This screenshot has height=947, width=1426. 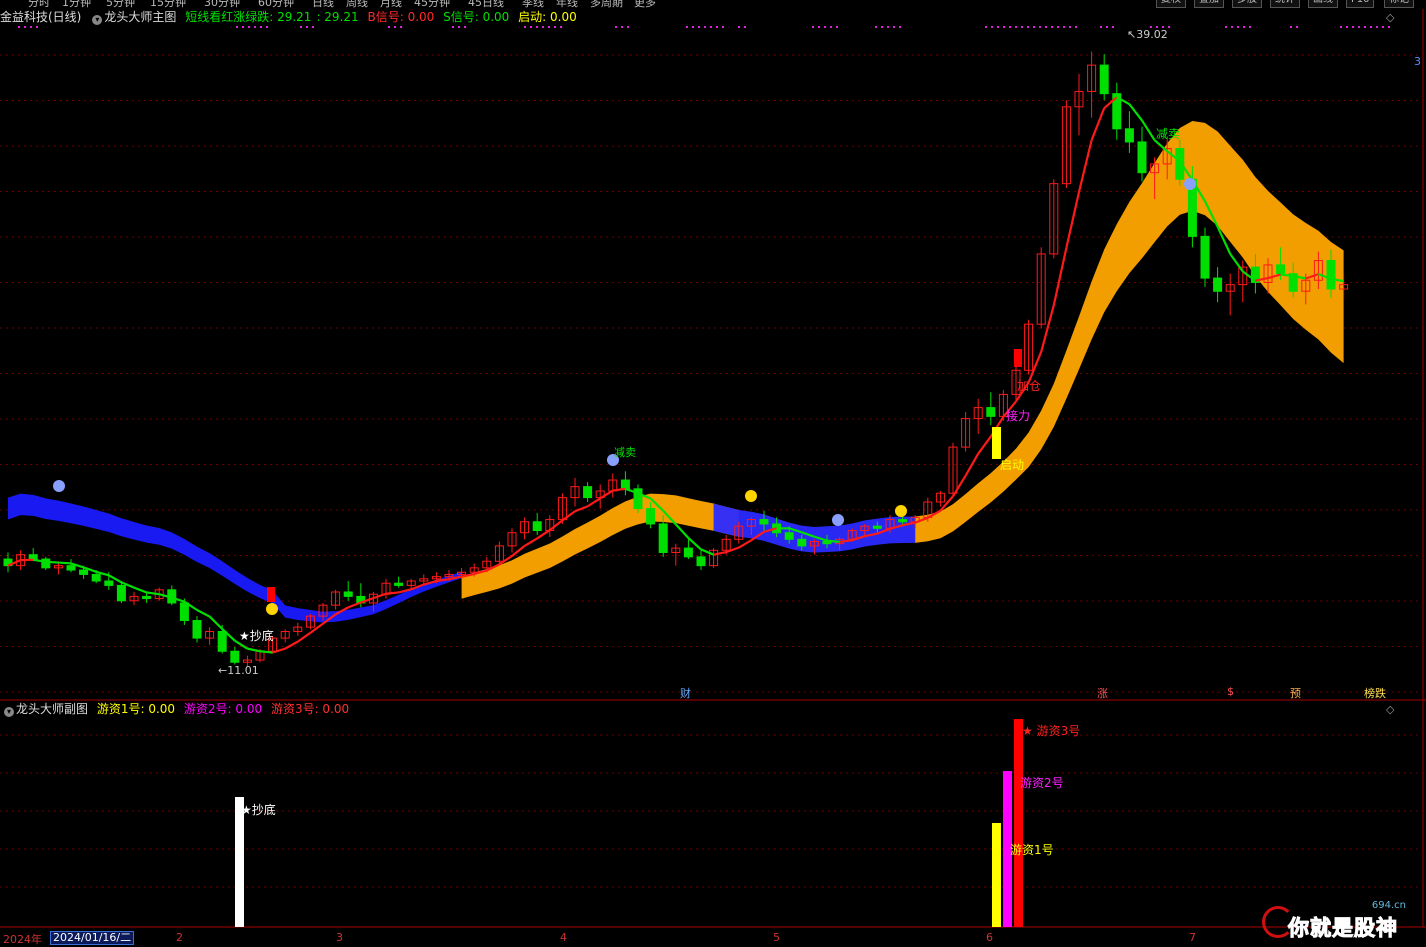 What do you see at coordinates (258, 809) in the screenshot?
I see `sub-chaodi-label: ★抄底` at bounding box center [258, 809].